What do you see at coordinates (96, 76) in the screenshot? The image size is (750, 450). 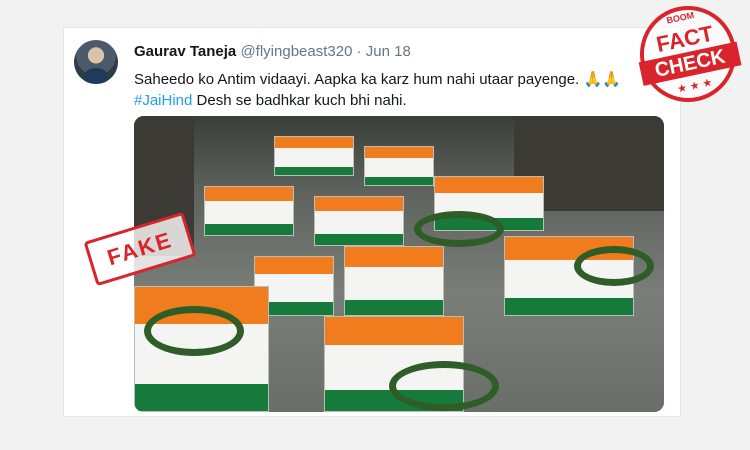 I see `avatar-figure` at bounding box center [96, 76].